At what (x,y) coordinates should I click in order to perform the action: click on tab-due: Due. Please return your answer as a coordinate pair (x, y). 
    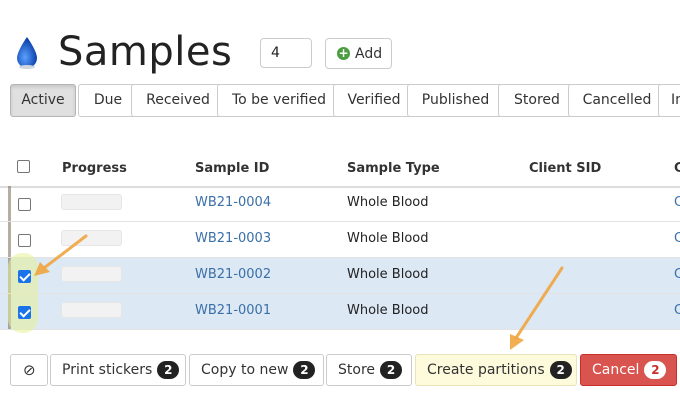
    Looking at the image, I should click on (108, 100).